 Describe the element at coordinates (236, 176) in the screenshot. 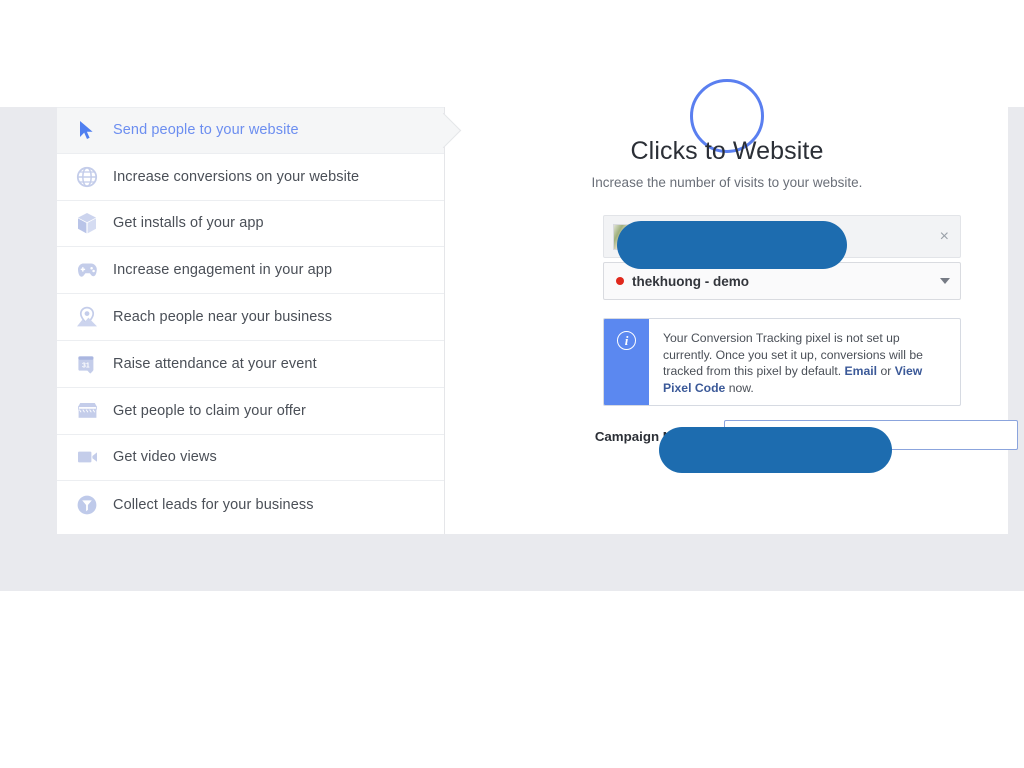

I see `objective-label: Increase conversions on your website` at that location.